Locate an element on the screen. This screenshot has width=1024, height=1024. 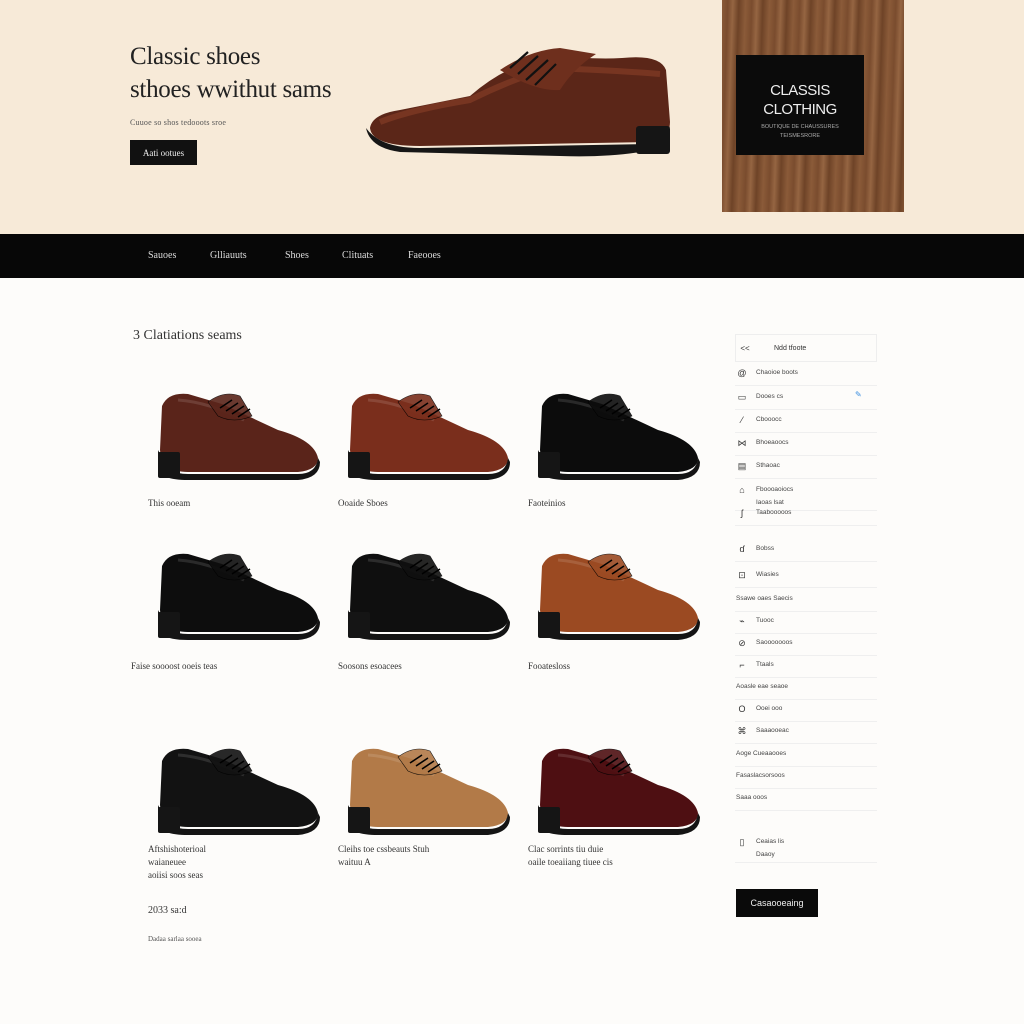
hero-shoe-image is located at coordinates (518, 102).